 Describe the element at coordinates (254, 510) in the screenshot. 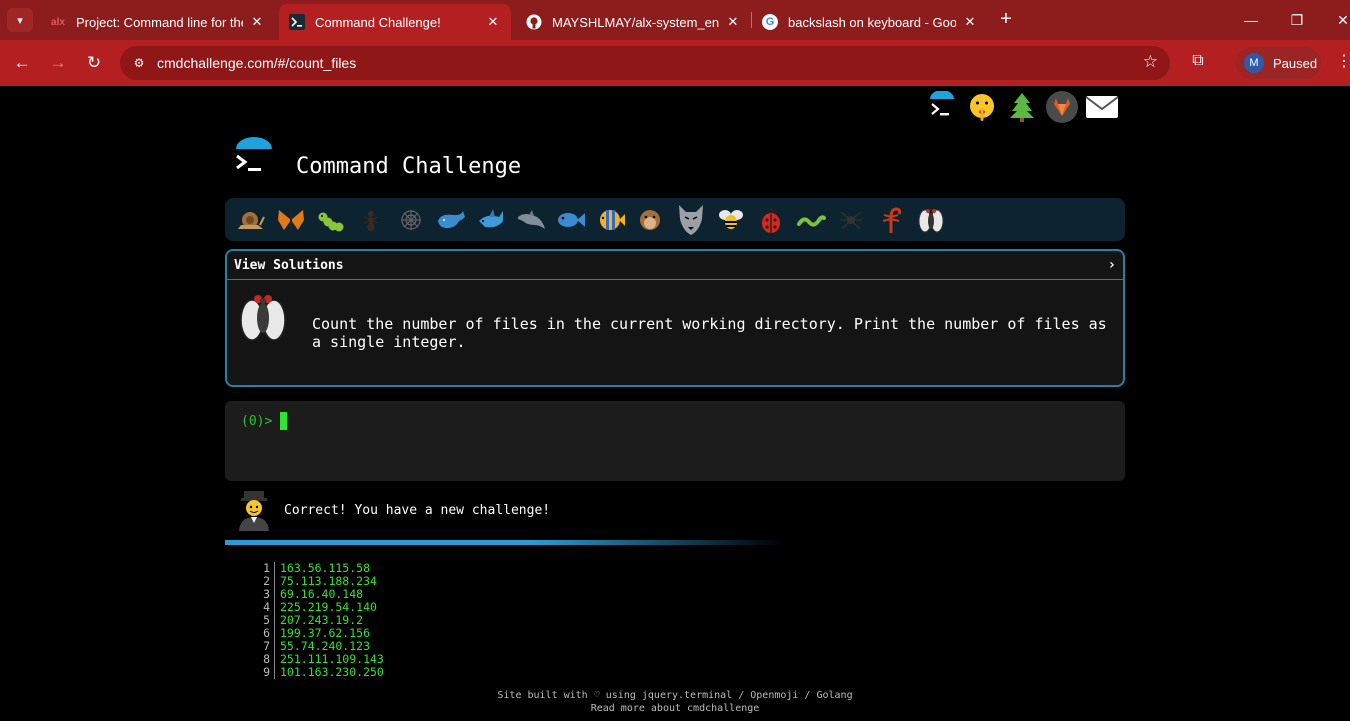

I see `student-face-icon` at that location.